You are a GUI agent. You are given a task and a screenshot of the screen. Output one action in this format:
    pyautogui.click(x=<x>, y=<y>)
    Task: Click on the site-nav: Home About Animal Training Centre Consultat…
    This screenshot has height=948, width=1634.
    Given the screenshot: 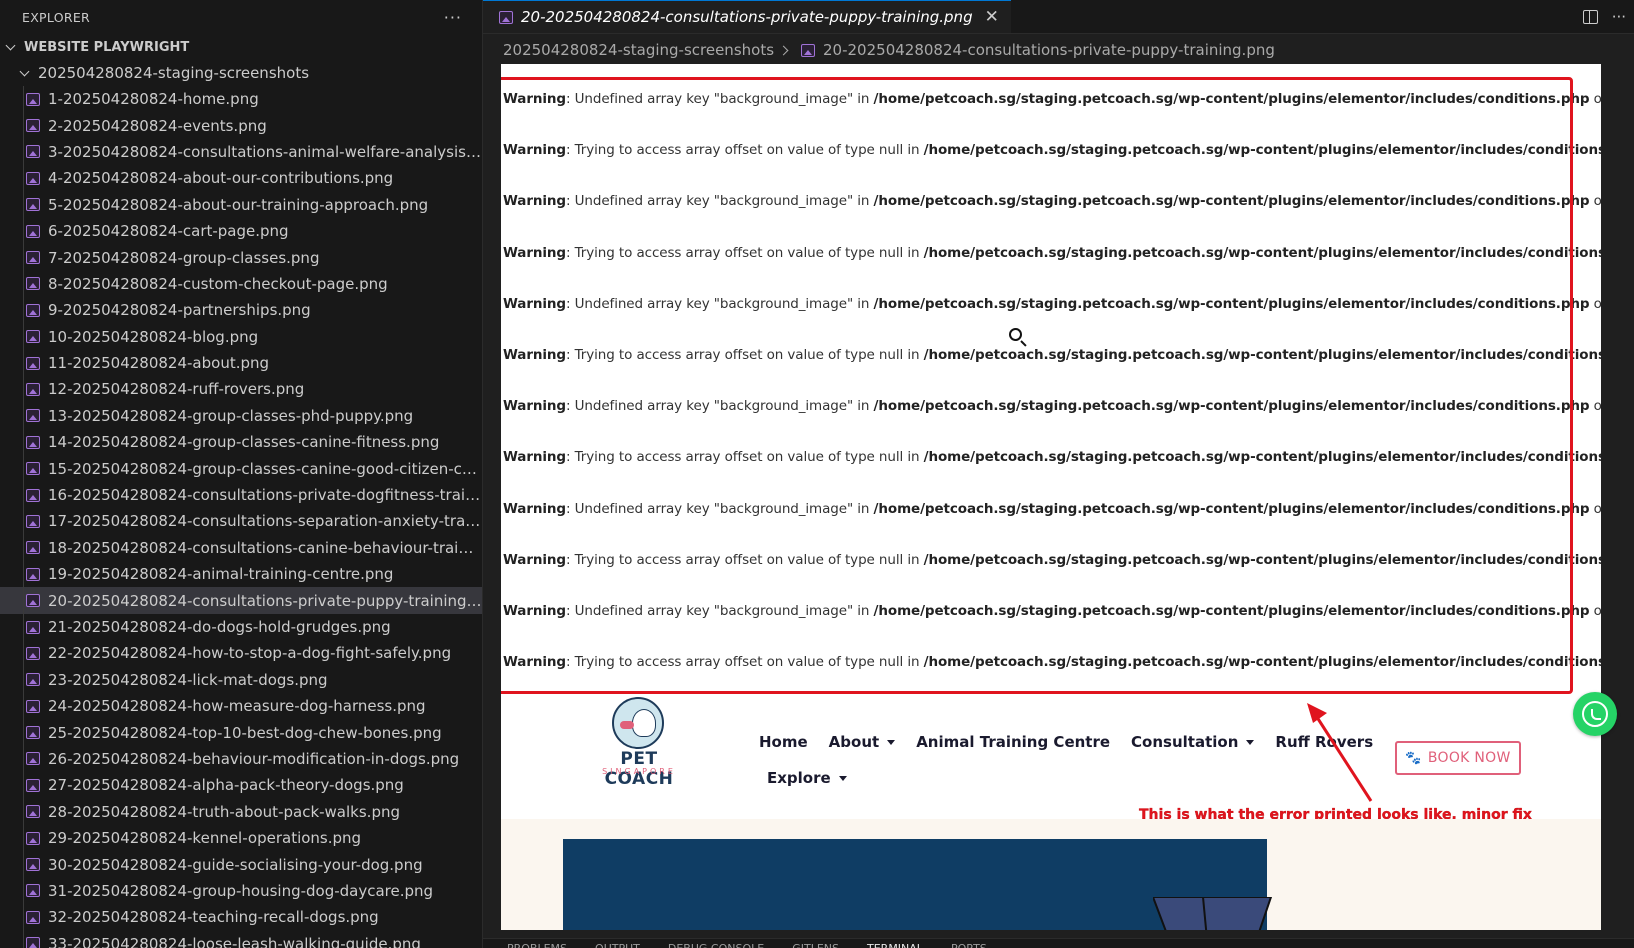 What is the action you would take?
    pyautogui.click(x=1066, y=760)
    